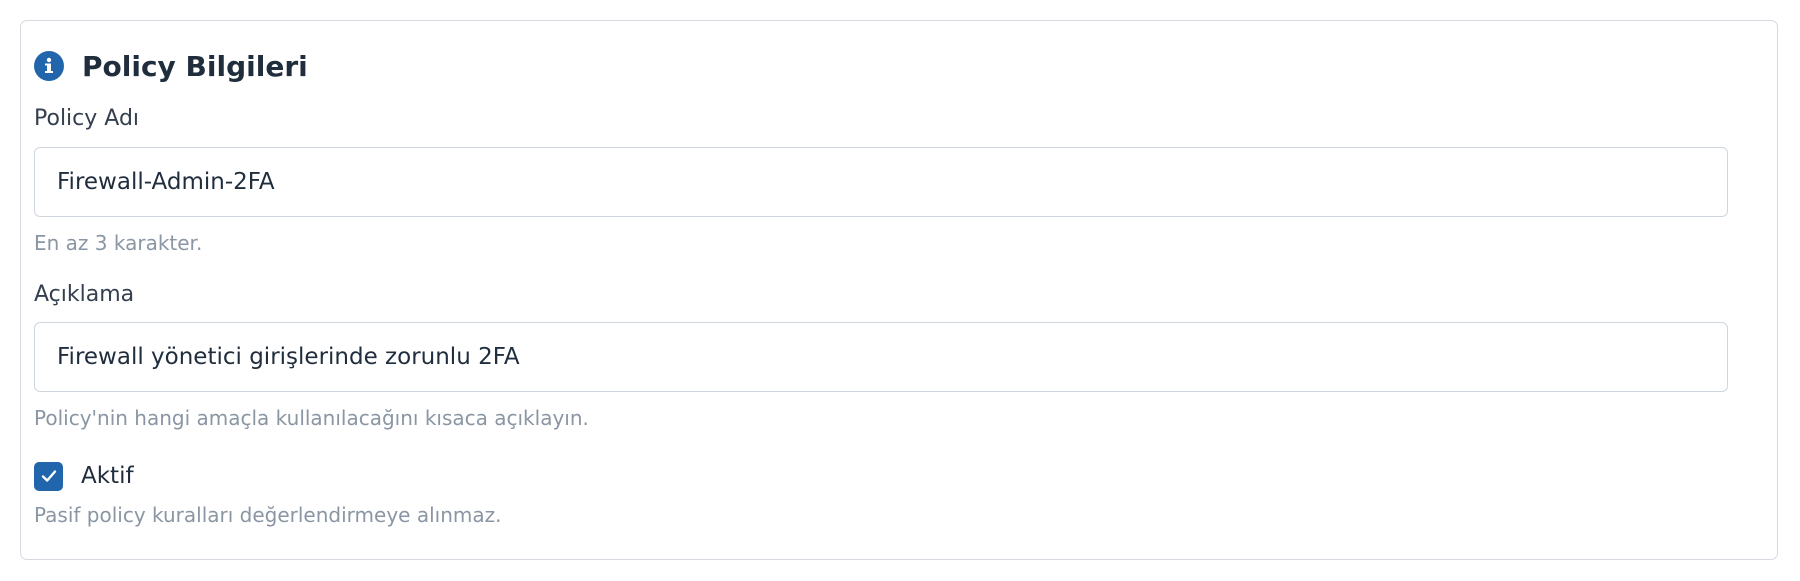  I want to click on policy-name-input, so click(881, 182).